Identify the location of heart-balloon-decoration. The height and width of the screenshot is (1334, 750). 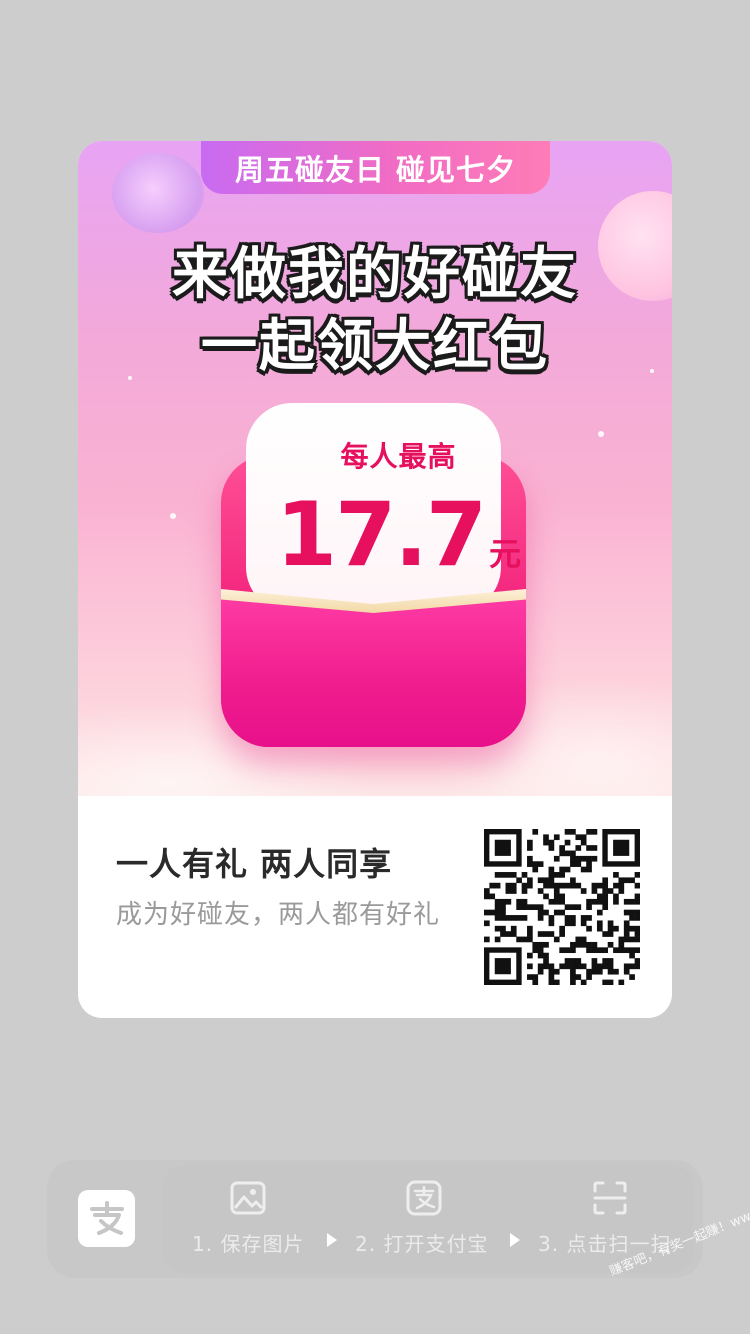
(158, 193).